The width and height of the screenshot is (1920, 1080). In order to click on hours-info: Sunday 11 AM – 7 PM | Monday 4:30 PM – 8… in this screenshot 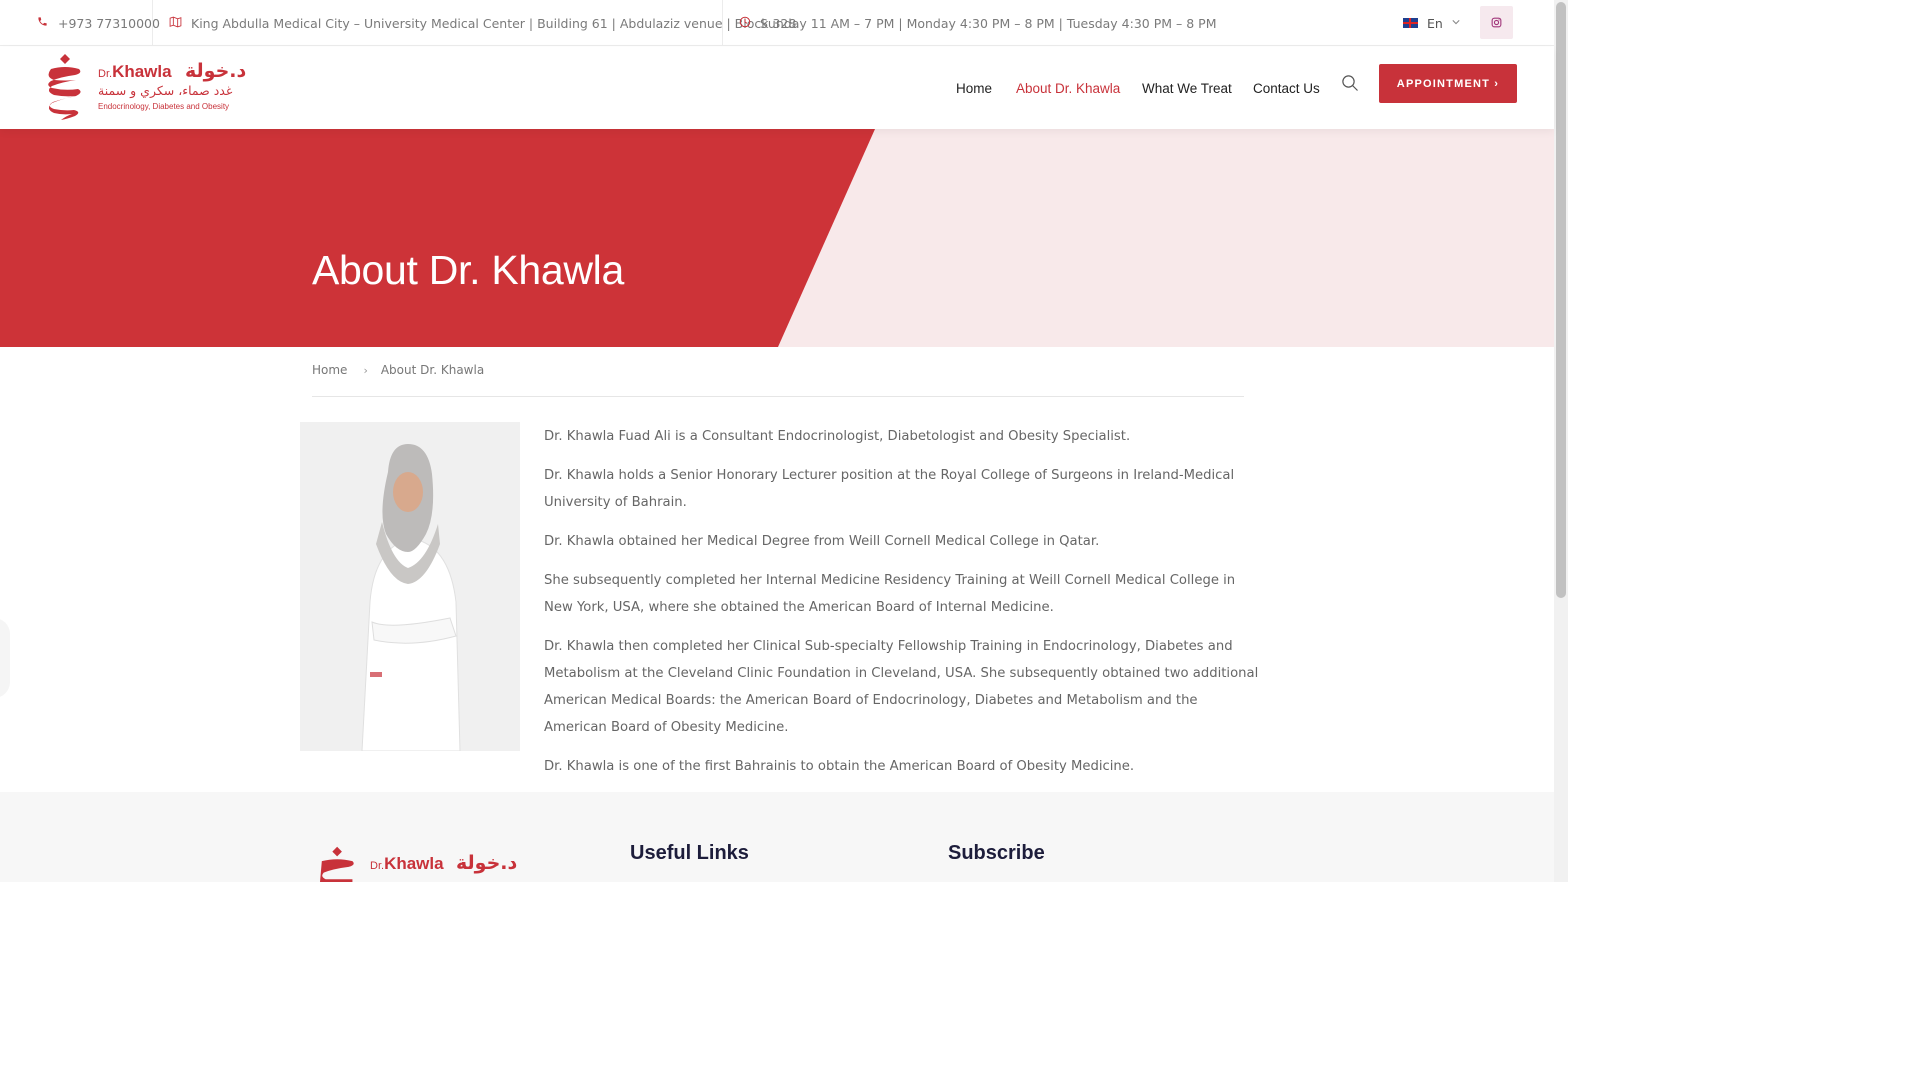, I will do `click(977, 23)`.